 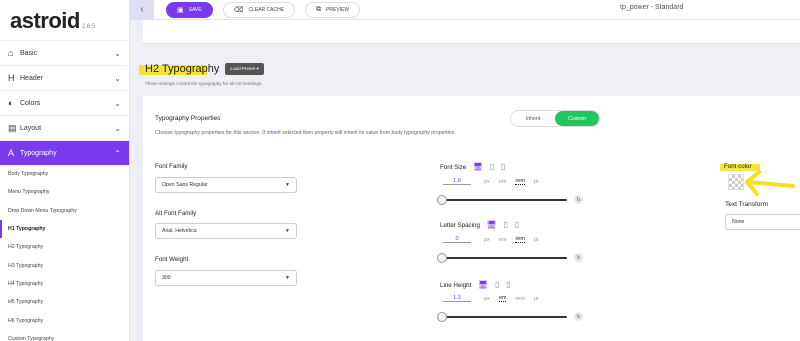 I want to click on text-transform-select: None, so click(x=762, y=222).